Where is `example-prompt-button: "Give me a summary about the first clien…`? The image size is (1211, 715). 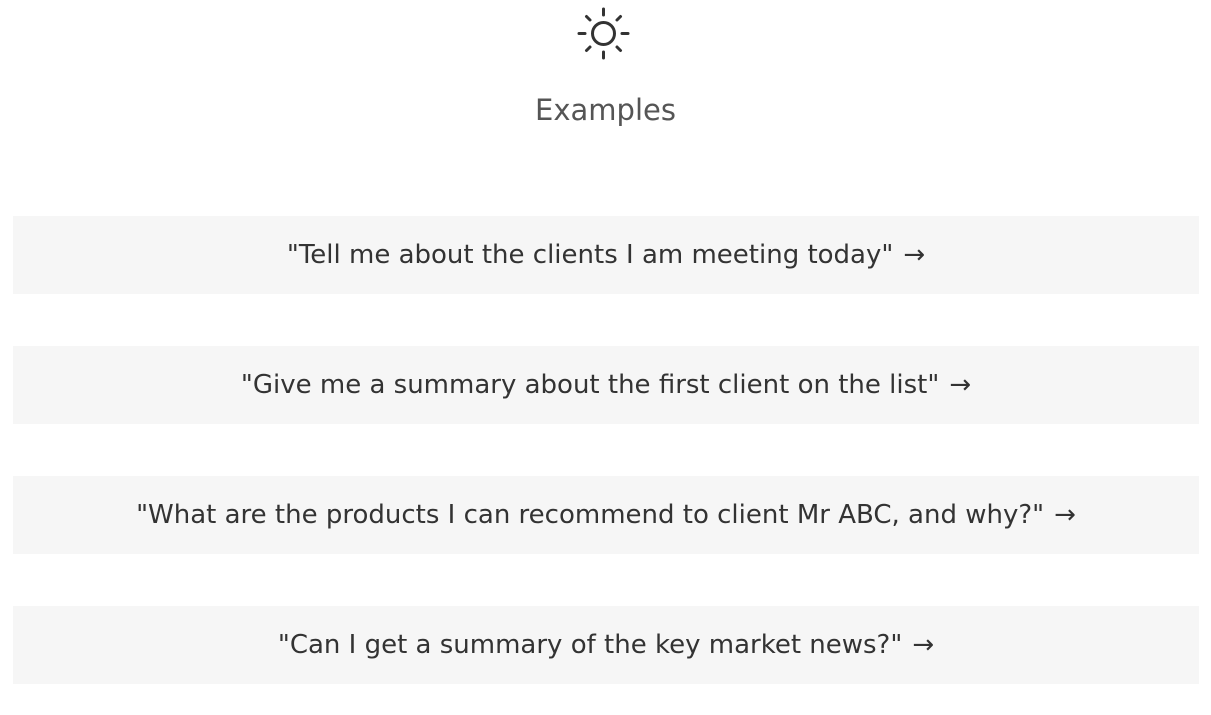
example-prompt-button: "Give me a summary about the first clien… is located at coordinates (606, 385).